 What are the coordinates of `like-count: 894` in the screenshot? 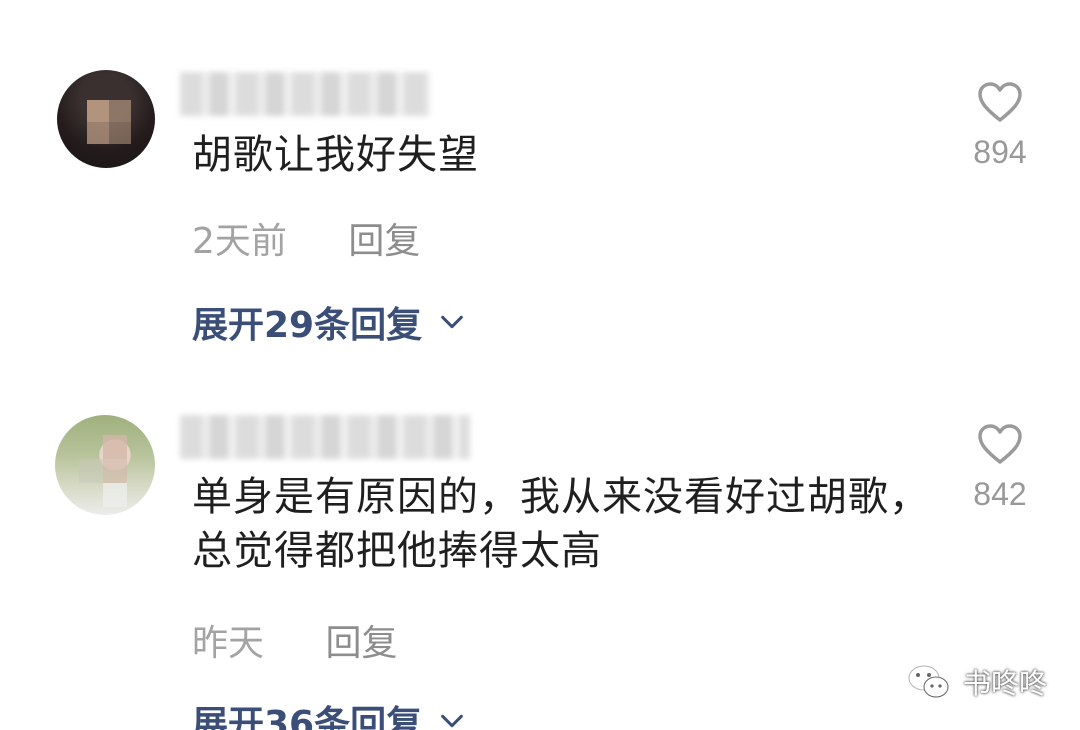 It's located at (1000, 152).